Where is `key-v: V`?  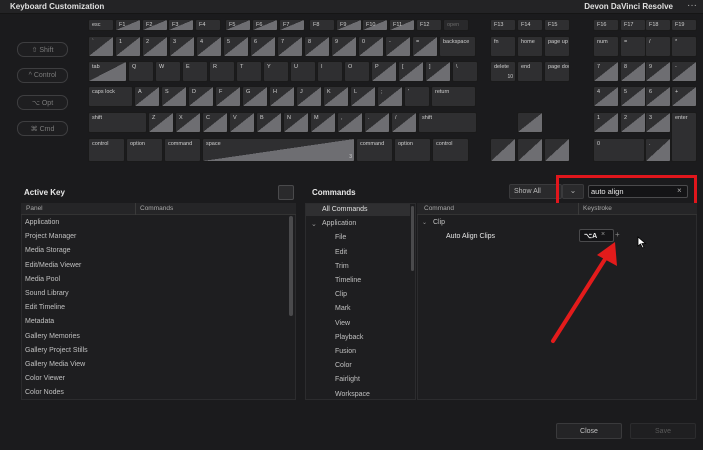 key-v: V is located at coordinates (242, 122).